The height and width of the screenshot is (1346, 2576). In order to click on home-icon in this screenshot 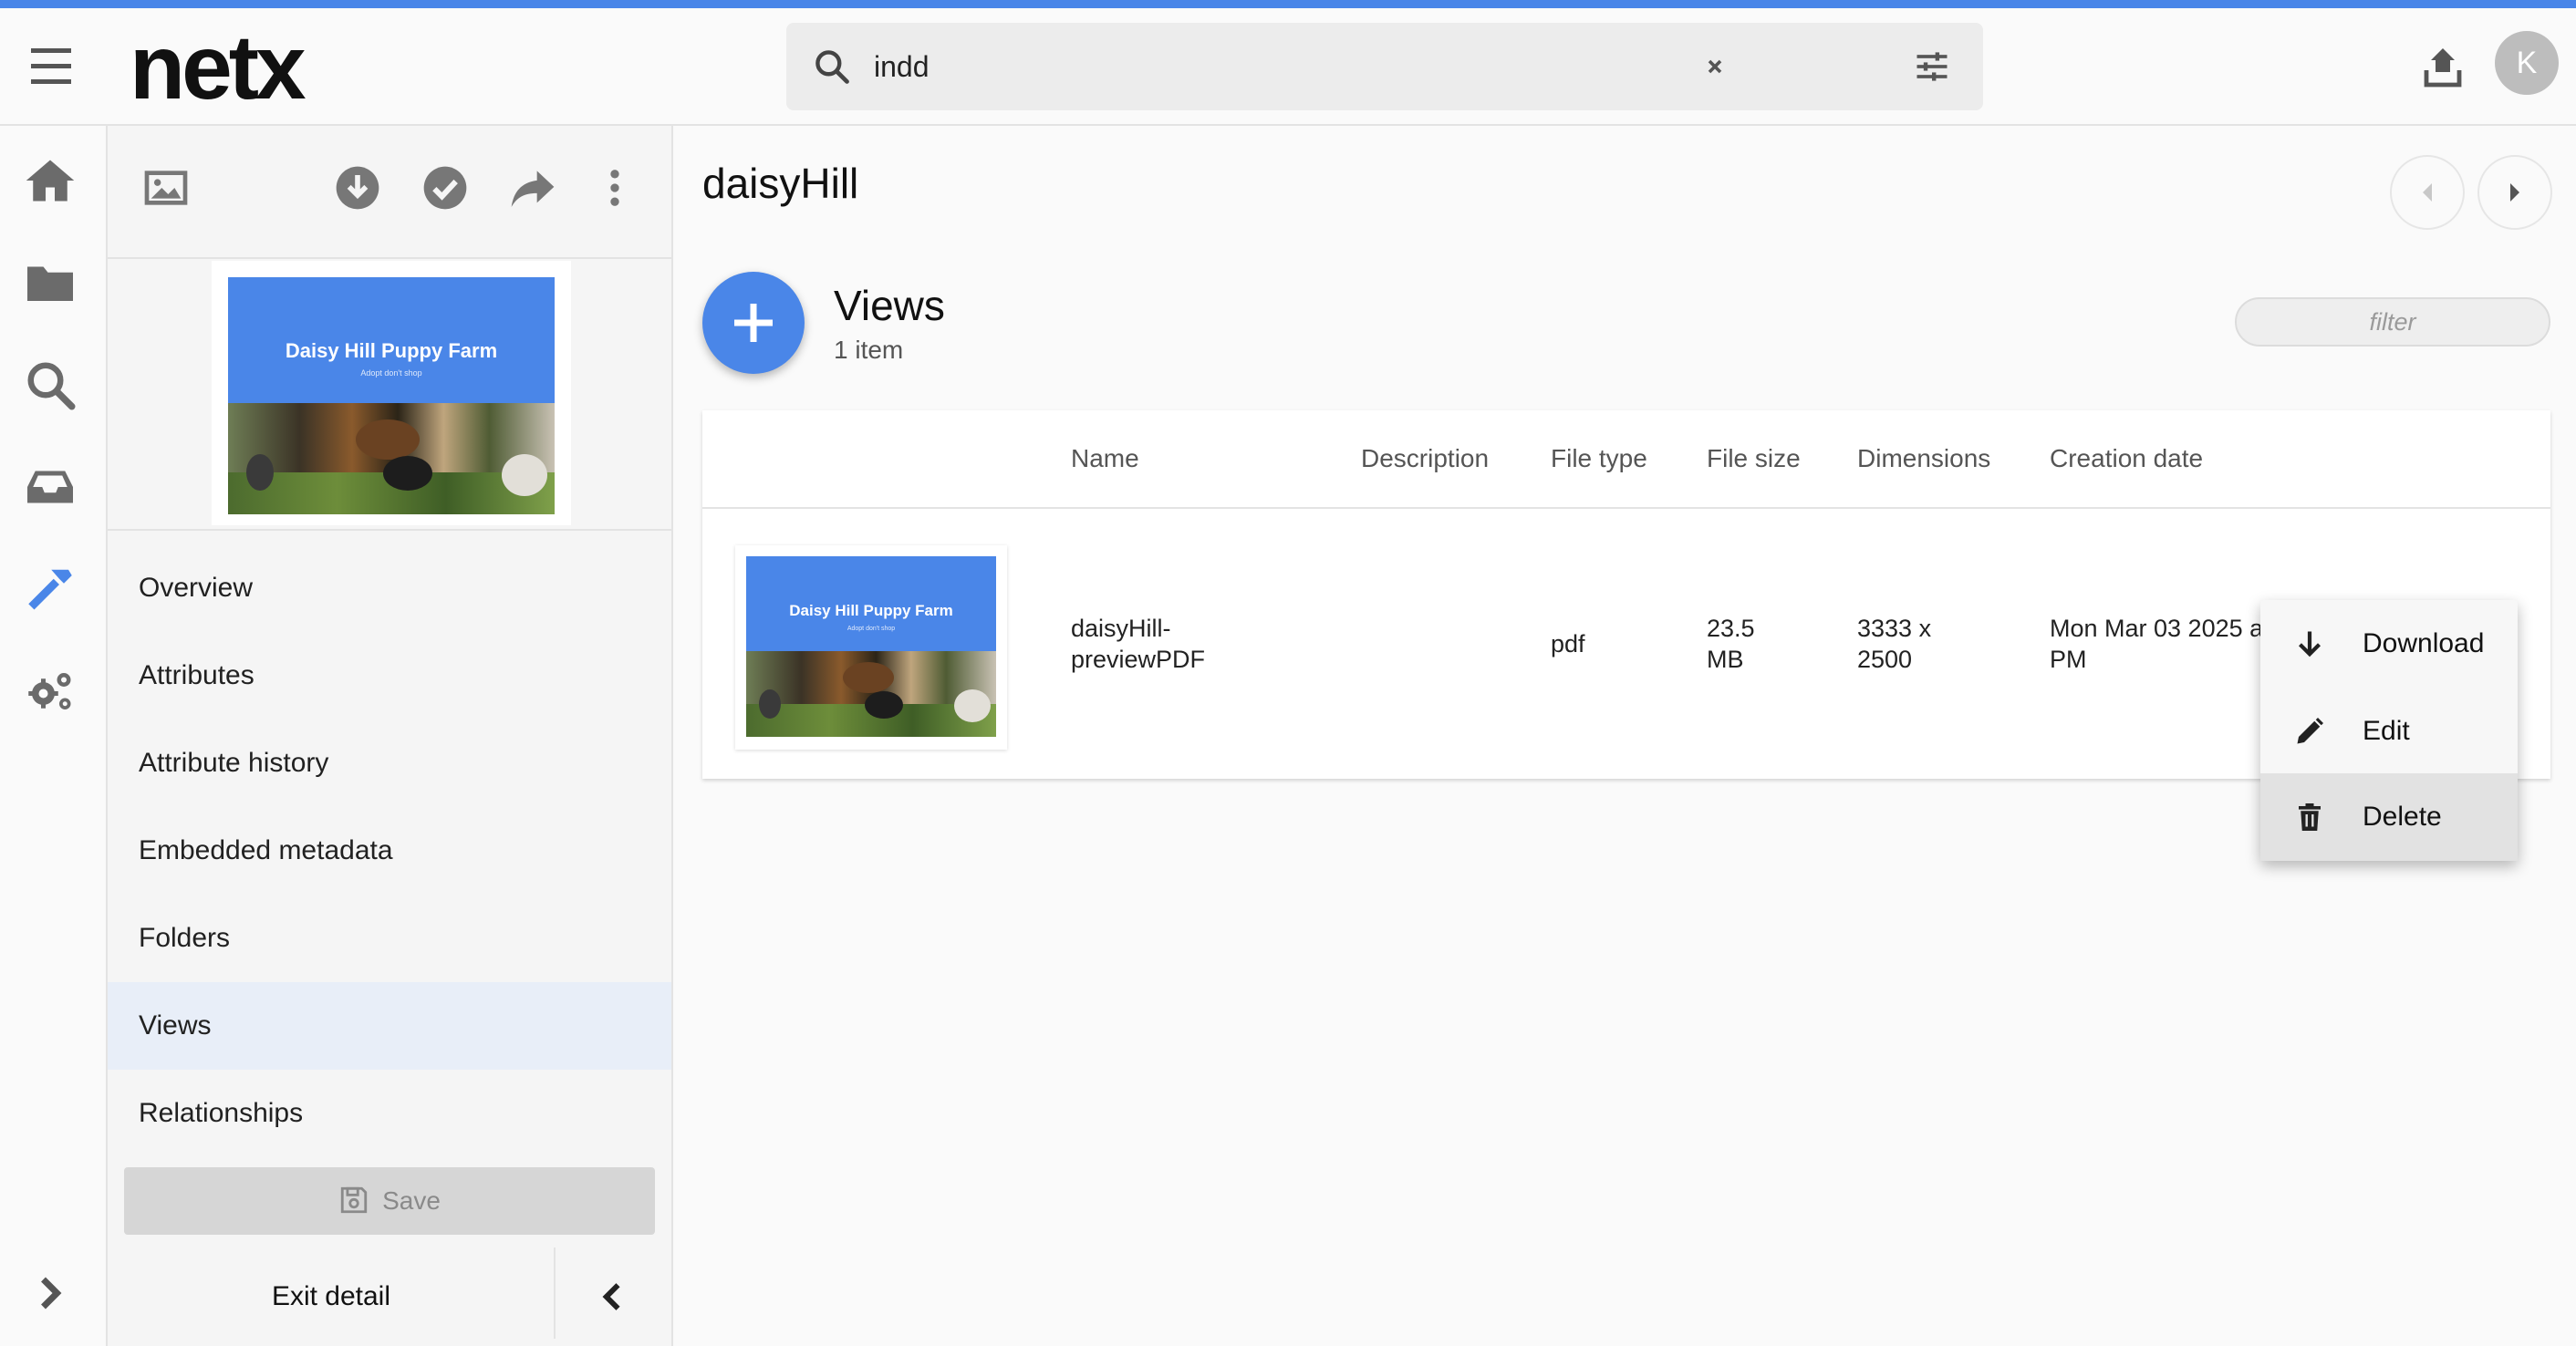, I will do `click(50, 180)`.